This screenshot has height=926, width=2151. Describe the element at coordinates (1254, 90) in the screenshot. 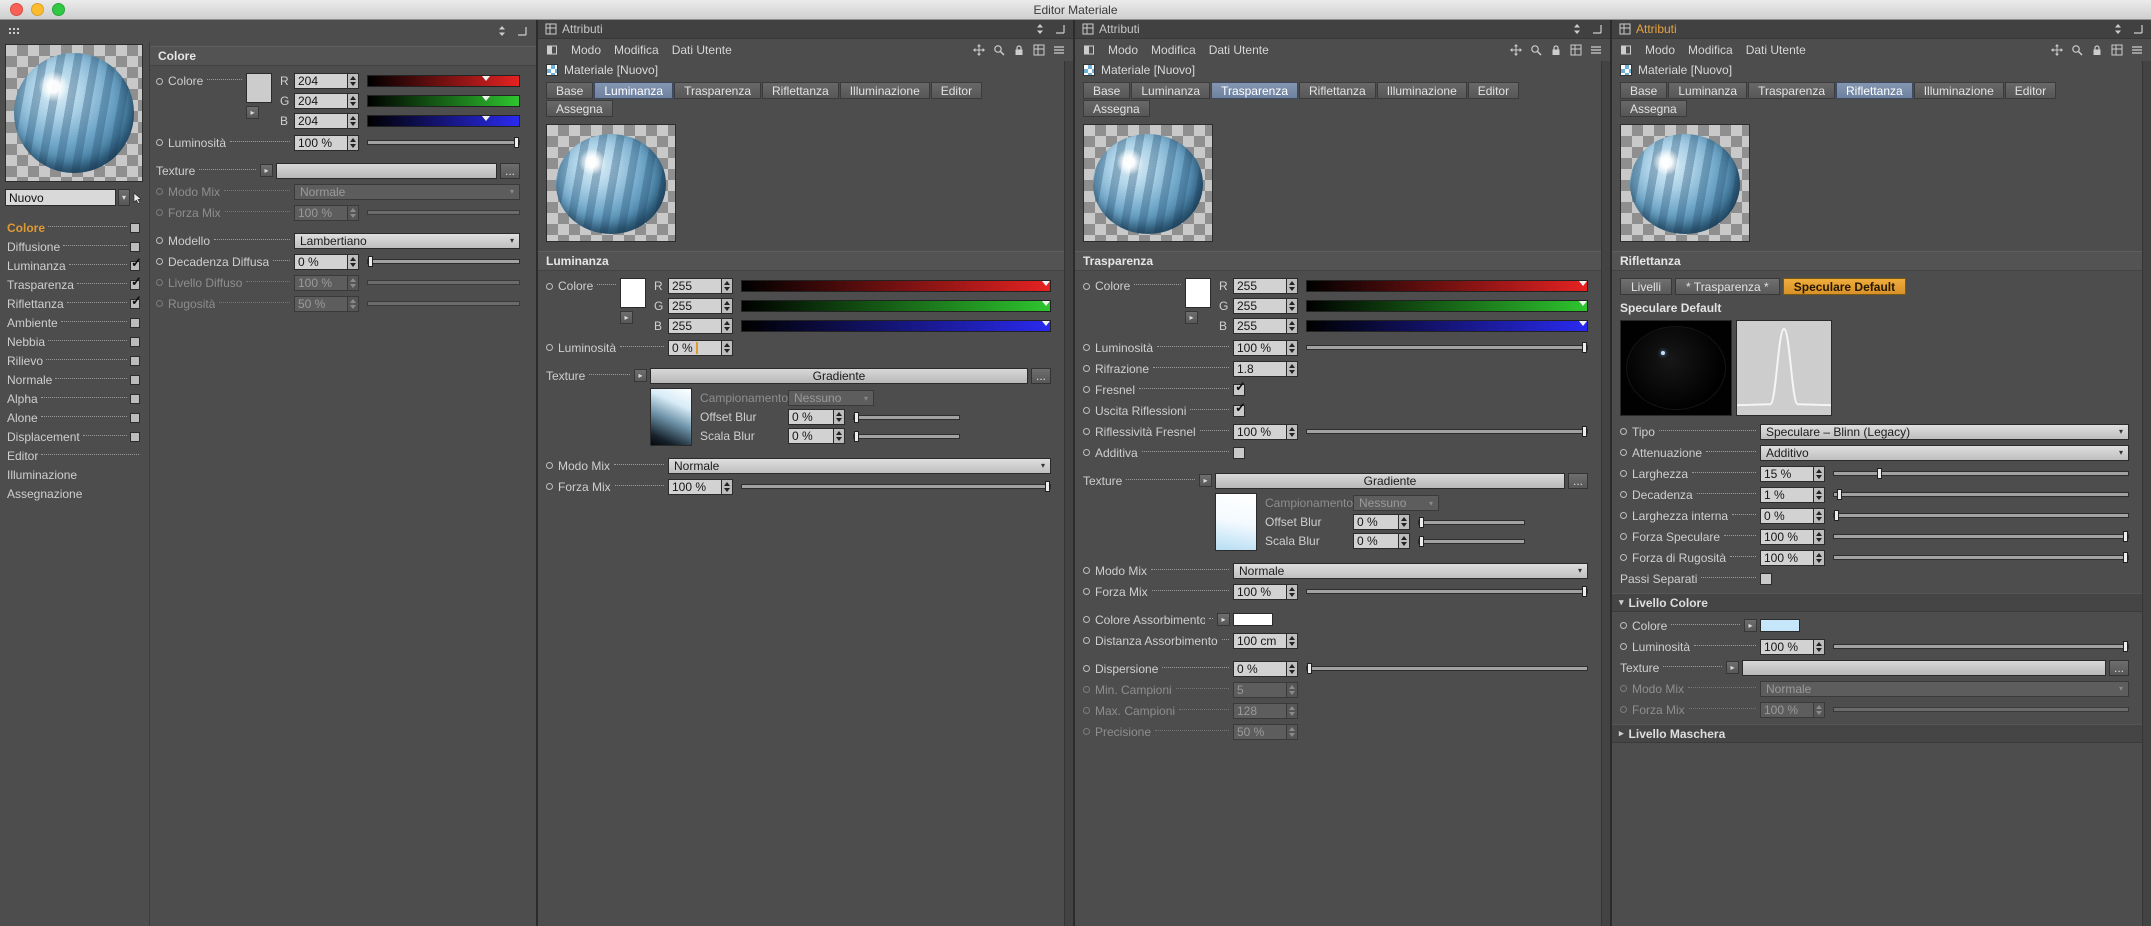

I see `tab-trasparenza: Trasparenza` at that location.